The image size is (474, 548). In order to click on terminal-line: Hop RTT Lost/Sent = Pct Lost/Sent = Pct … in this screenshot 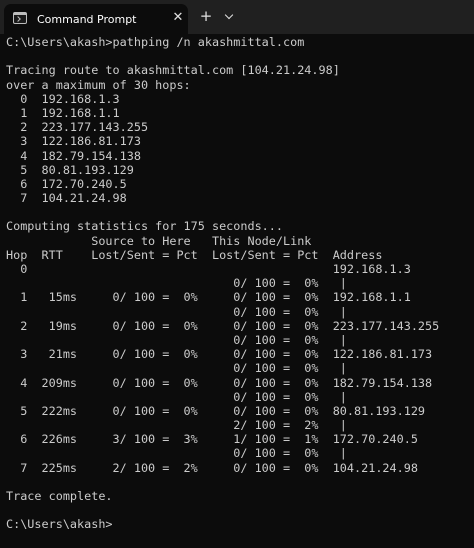, I will do `click(194, 254)`.